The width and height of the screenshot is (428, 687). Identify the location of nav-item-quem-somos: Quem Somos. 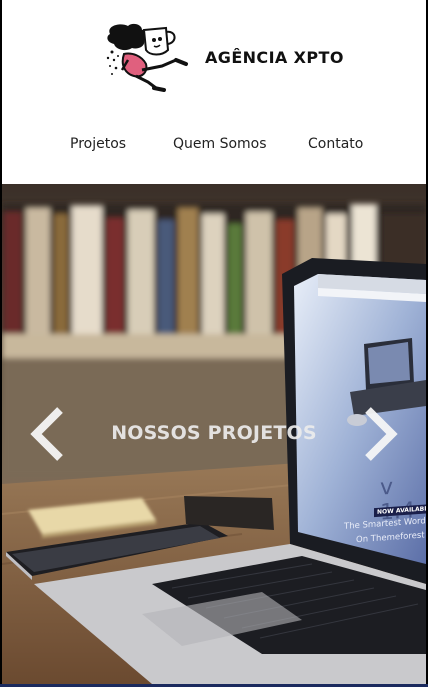
(220, 144).